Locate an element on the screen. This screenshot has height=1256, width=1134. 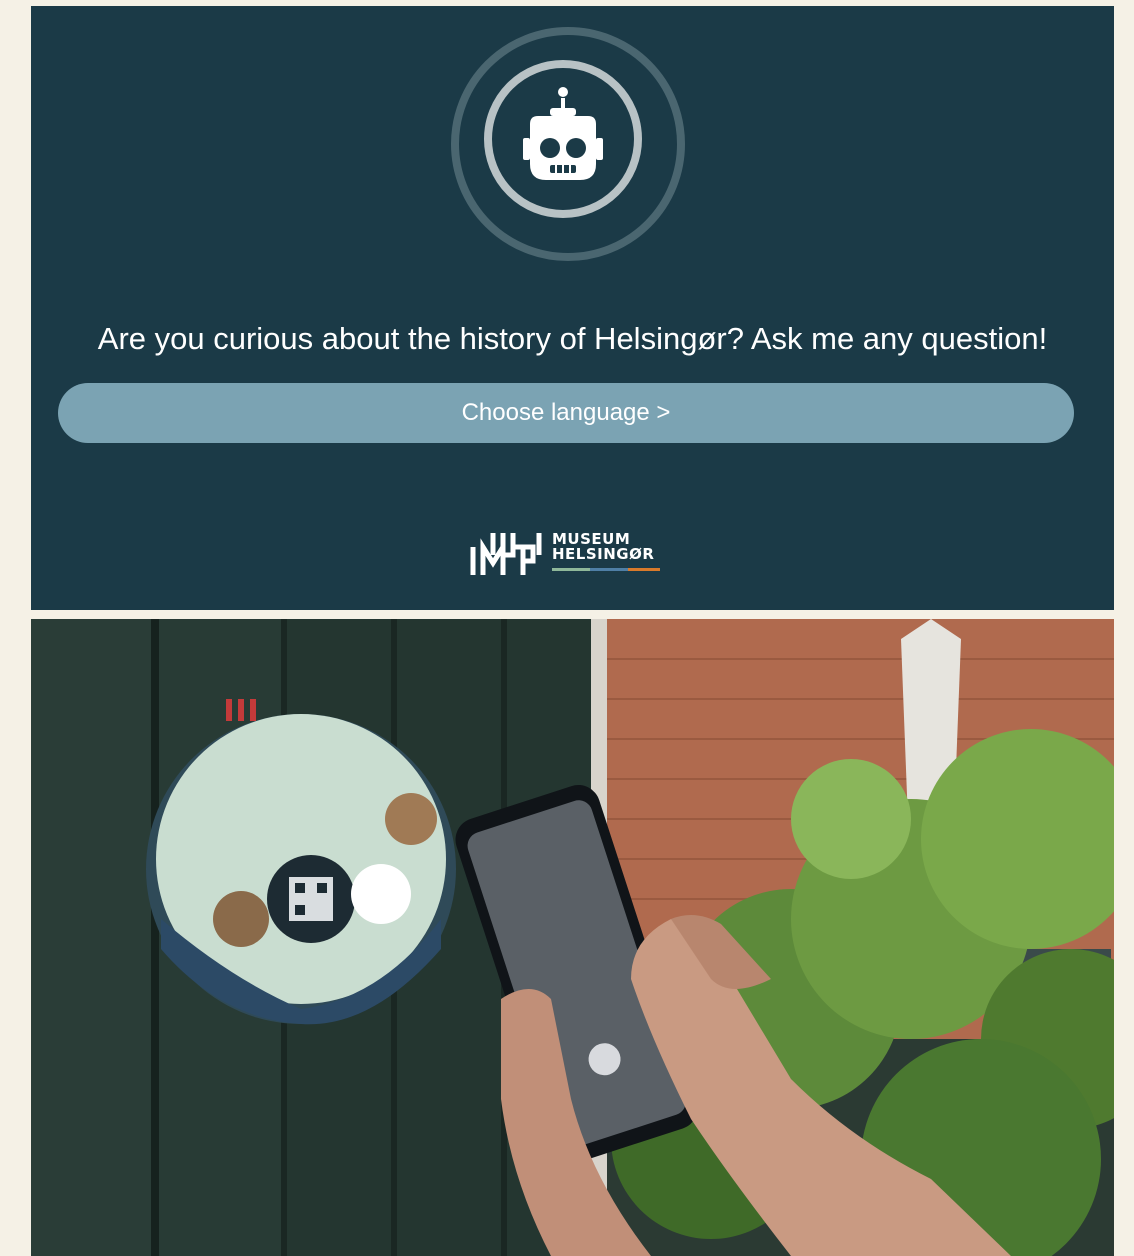
robot-icon is located at coordinates (563, 133).